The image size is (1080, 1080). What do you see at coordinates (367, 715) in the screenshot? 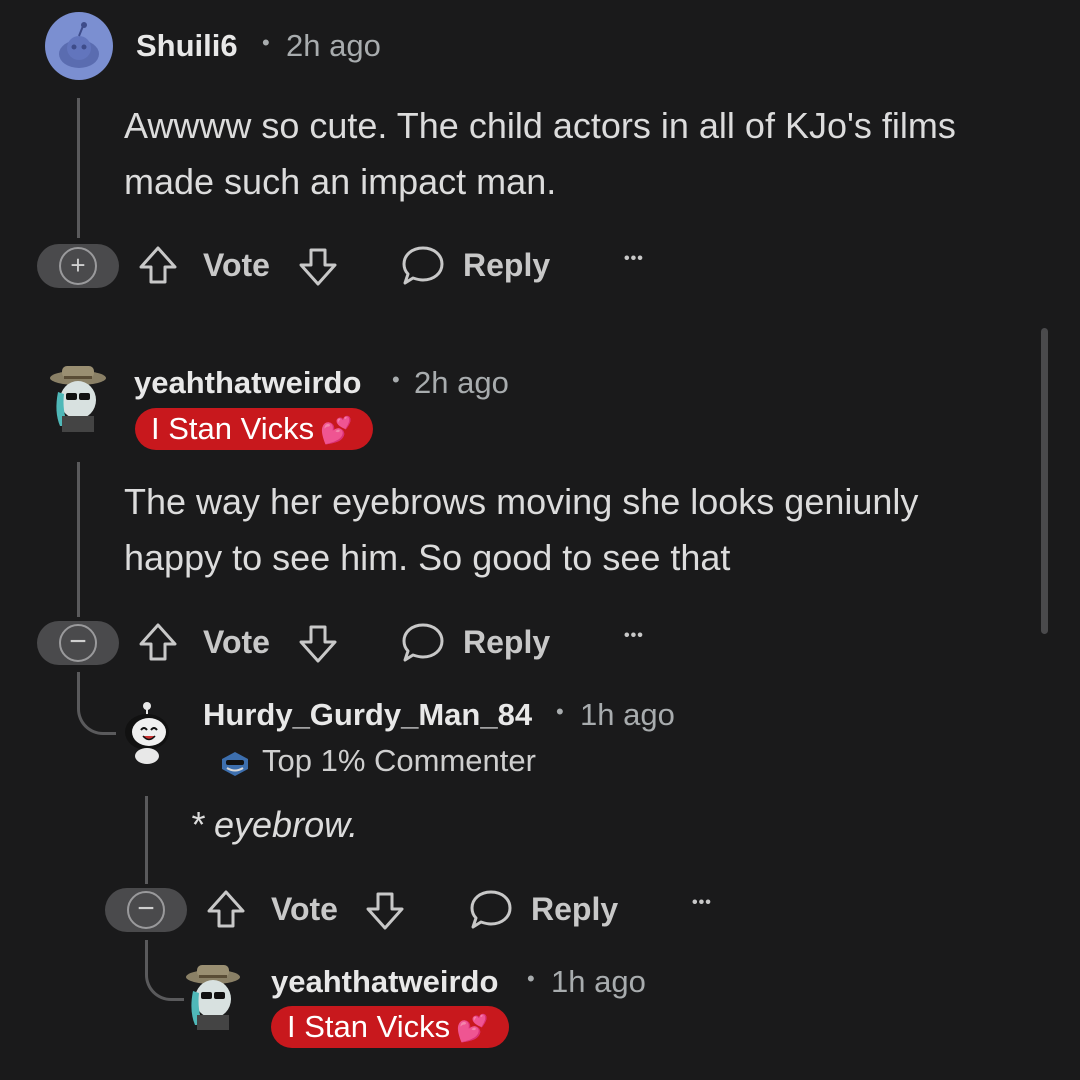
I see `comment-username: Hurdy_Gurdy_Man_84` at bounding box center [367, 715].